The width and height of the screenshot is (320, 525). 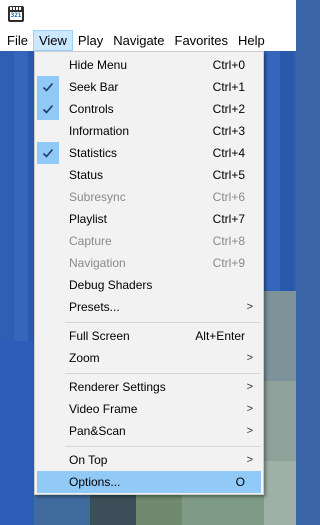 What do you see at coordinates (99, 131) in the screenshot?
I see `menu-item-label: Information` at bounding box center [99, 131].